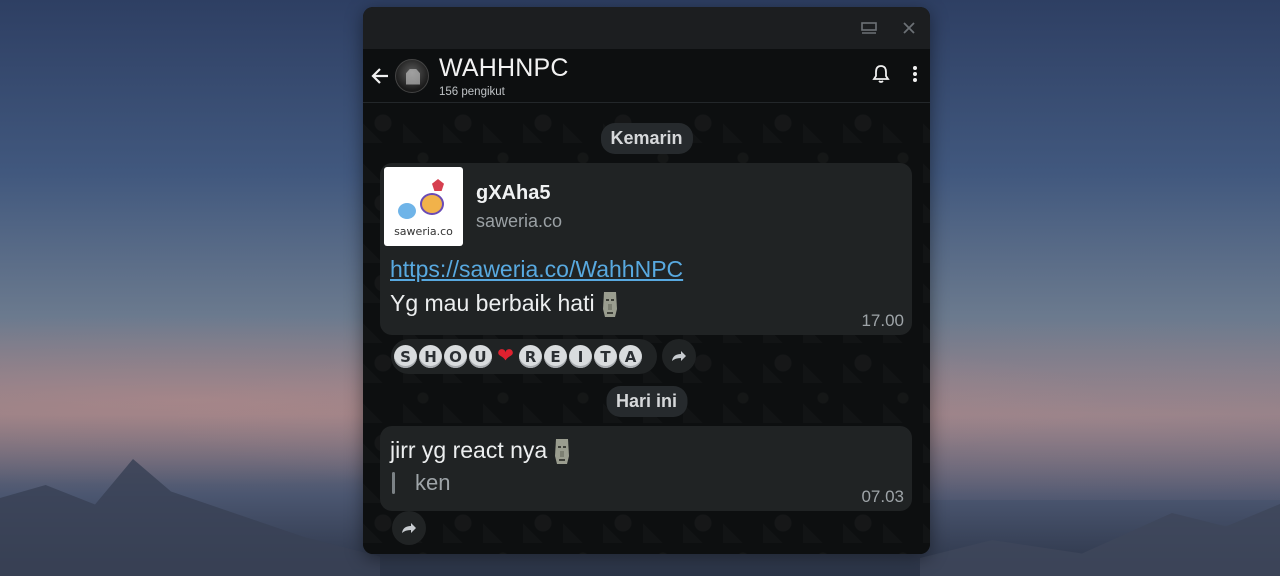 This screenshot has height=576, width=1280. What do you see at coordinates (405, 356) in the screenshot?
I see `reaction-letter: S` at bounding box center [405, 356].